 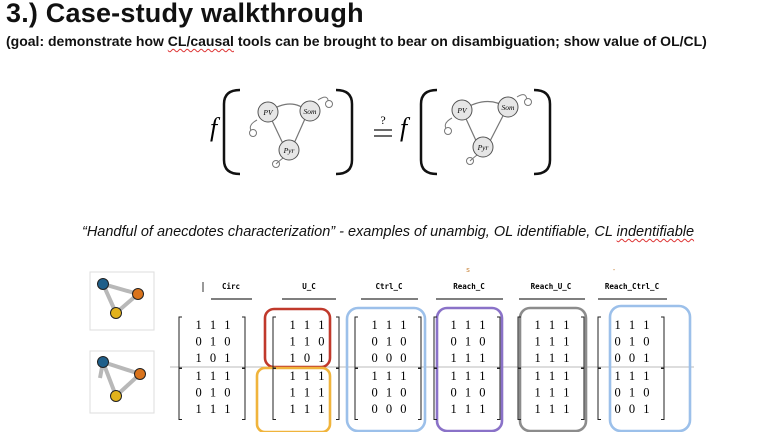 What do you see at coordinates (344, 132) in the screenshot?
I see `paren-left-close` at bounding box center [344, 132].